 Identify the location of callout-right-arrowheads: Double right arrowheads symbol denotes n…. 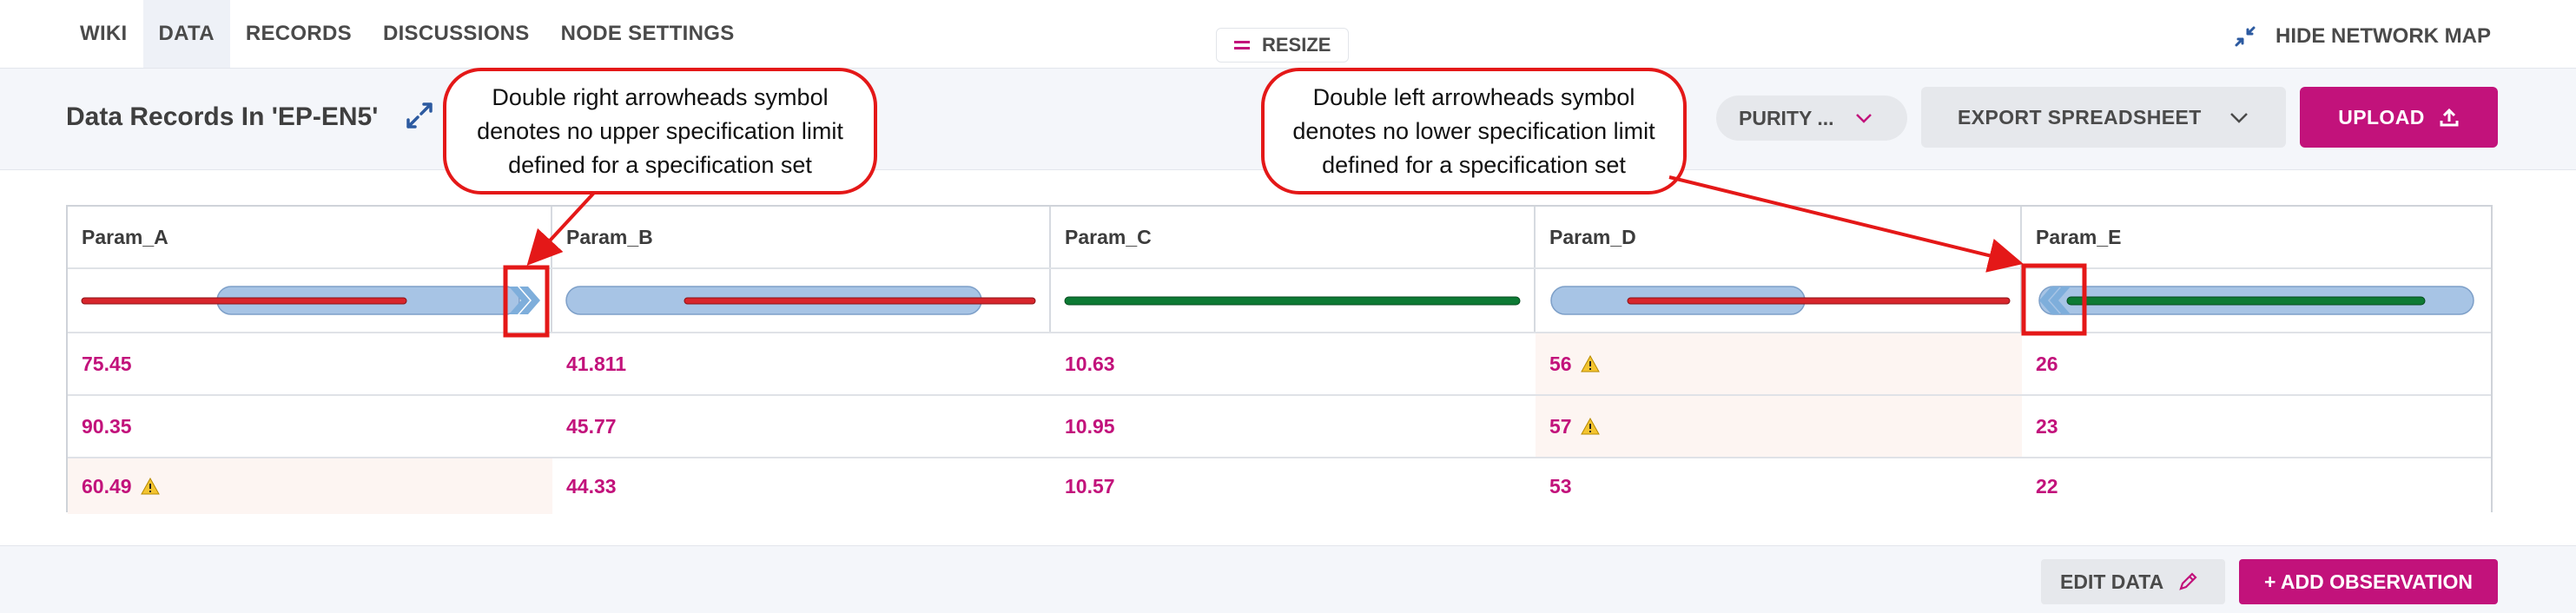
(660, 131).